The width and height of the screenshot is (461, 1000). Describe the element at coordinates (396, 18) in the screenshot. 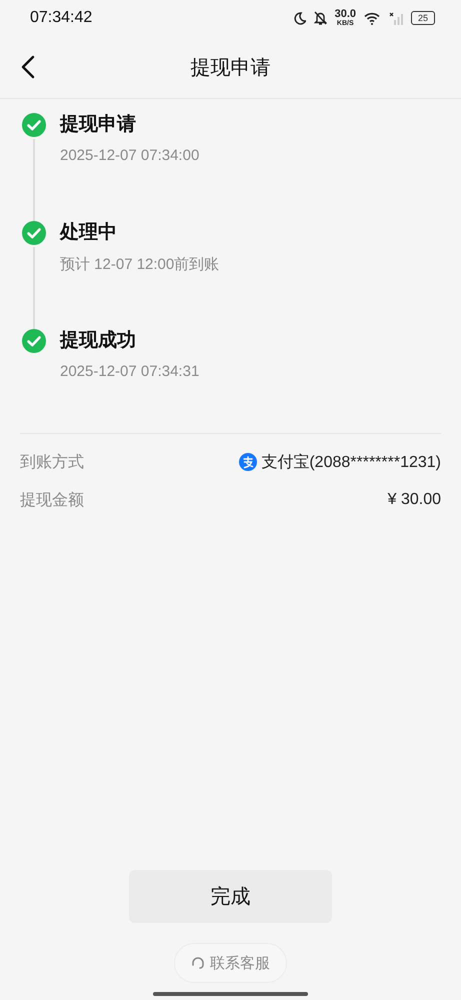

I see `signal-icon` at that location.